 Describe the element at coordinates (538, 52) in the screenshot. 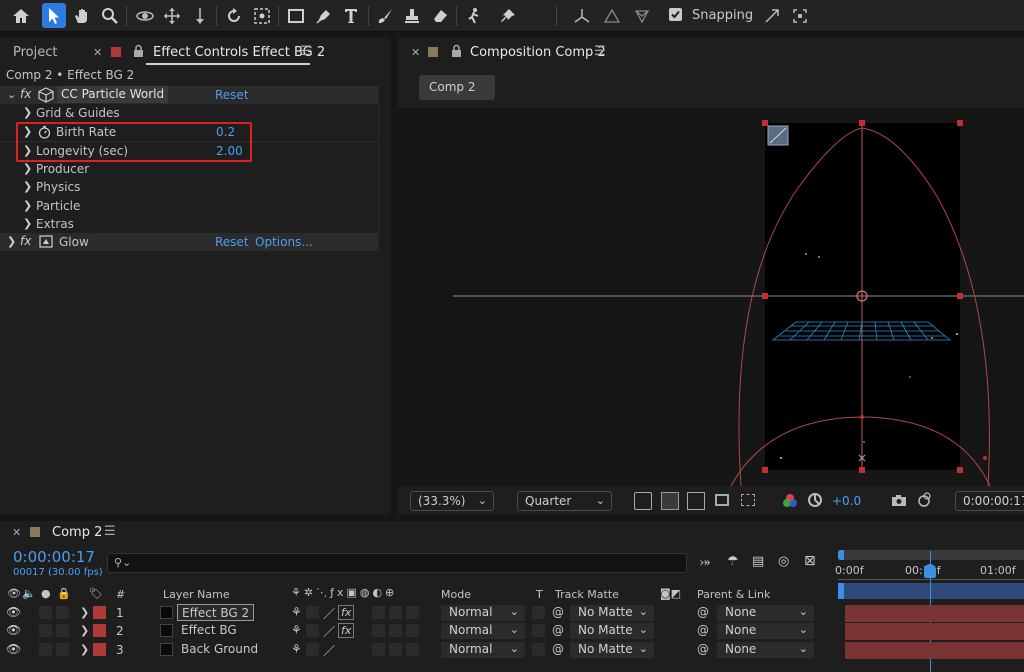

I see `tab-composition: Composition Comp 2` at that location.